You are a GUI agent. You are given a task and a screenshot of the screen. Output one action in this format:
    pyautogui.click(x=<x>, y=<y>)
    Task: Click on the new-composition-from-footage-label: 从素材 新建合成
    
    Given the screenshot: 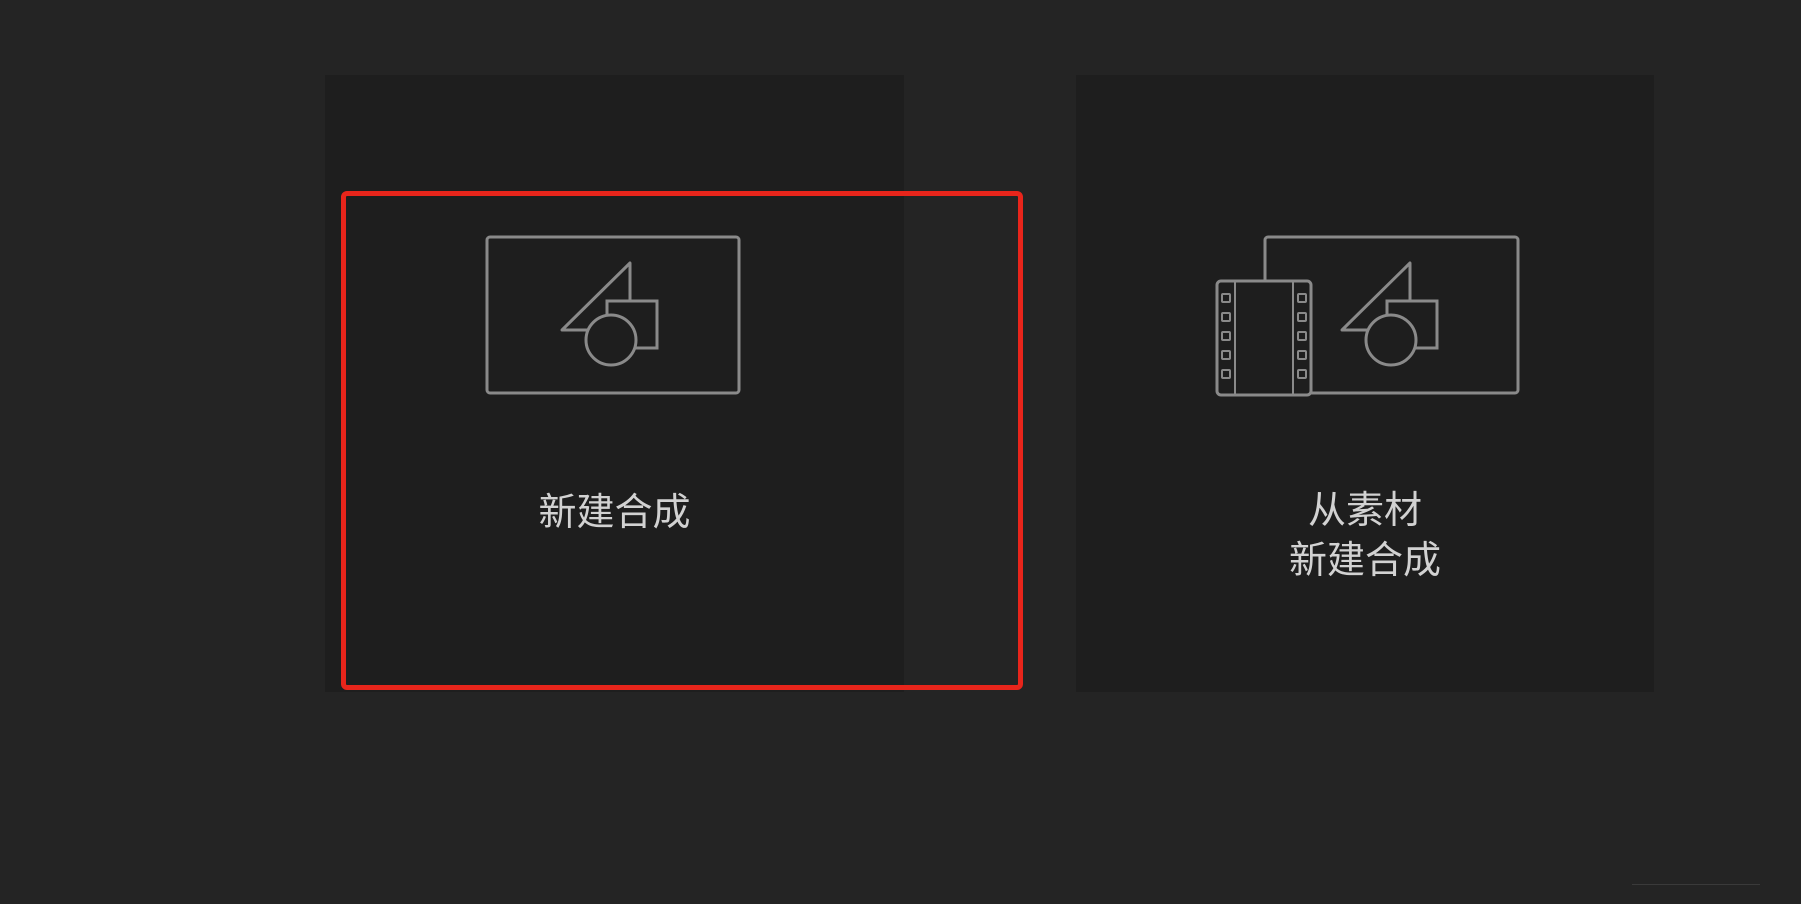 What is the action you would take?
    pyautogui.click(x=1364, y=535)
    